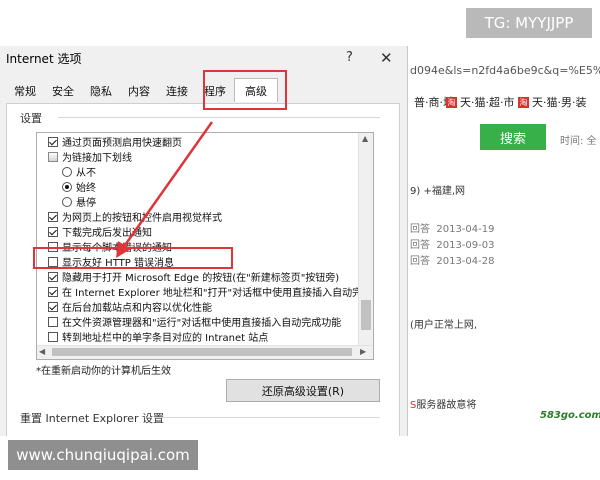 The height and width of the screenshot is (480, 600). I want to click on setting-item: 在后台加载站点和内容以优化性能, so click(130, 307).